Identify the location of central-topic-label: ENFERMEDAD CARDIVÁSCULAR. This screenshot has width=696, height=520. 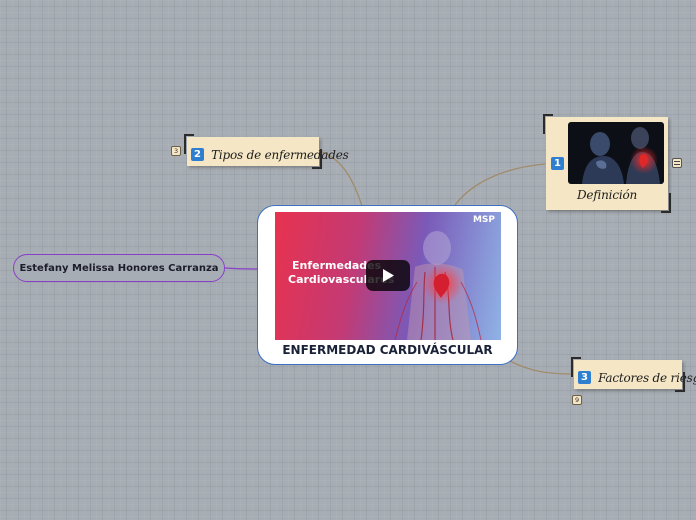
(387, 350).